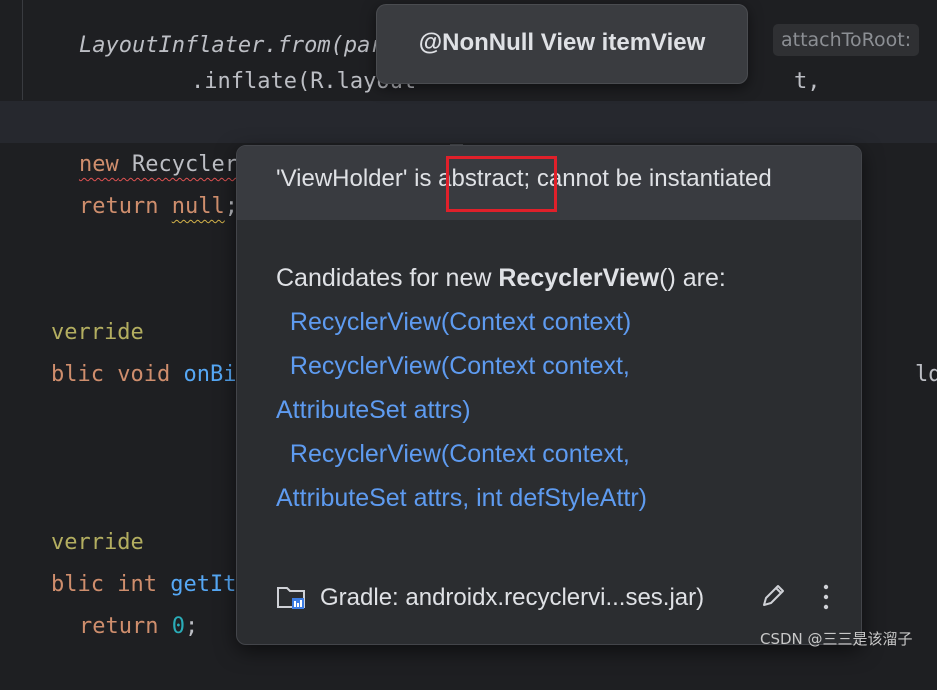  I want to click on code-line-new-viewholder: new RecyclerView.ViewHolder(), so click(245, 144).